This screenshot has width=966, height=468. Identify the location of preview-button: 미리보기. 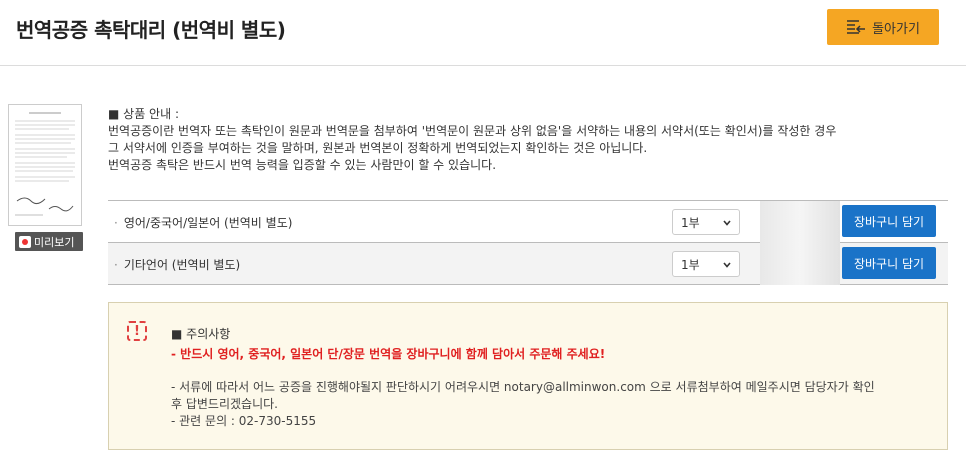
(49, 241).